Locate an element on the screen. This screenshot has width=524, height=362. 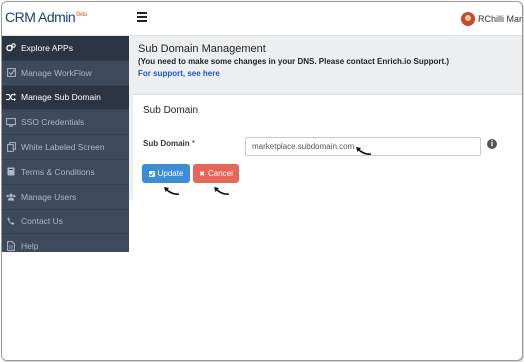
sidebar-item-sso-credentials: SSO Credentials is located at coordinates (65, 123).